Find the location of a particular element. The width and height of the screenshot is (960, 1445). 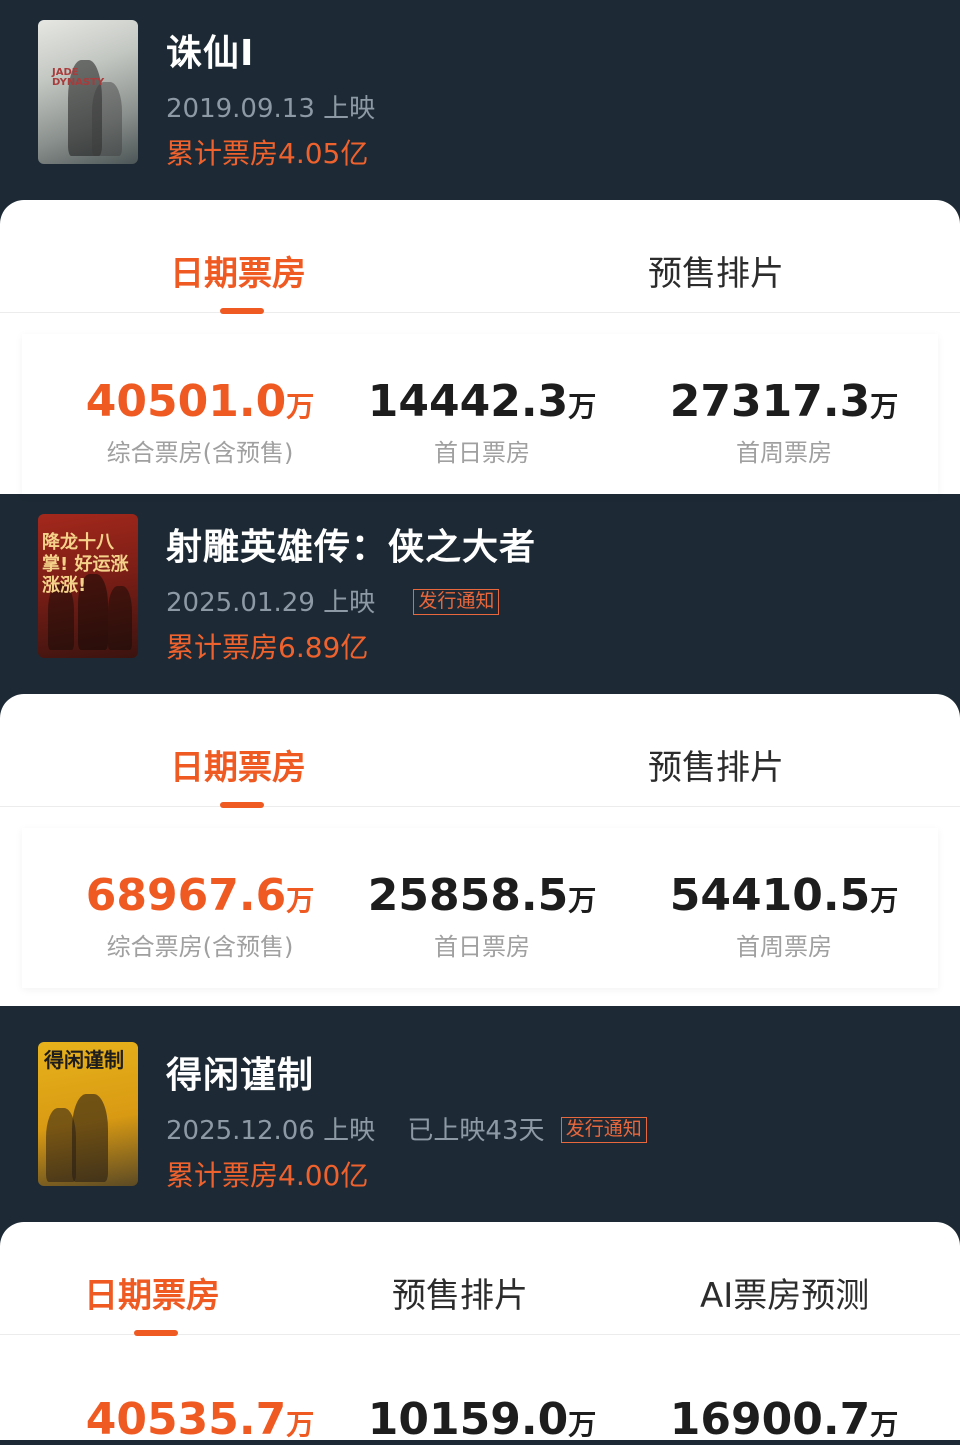

stat-first-week: 27317.3万 首周票房 is located at coordinates (784, 422).